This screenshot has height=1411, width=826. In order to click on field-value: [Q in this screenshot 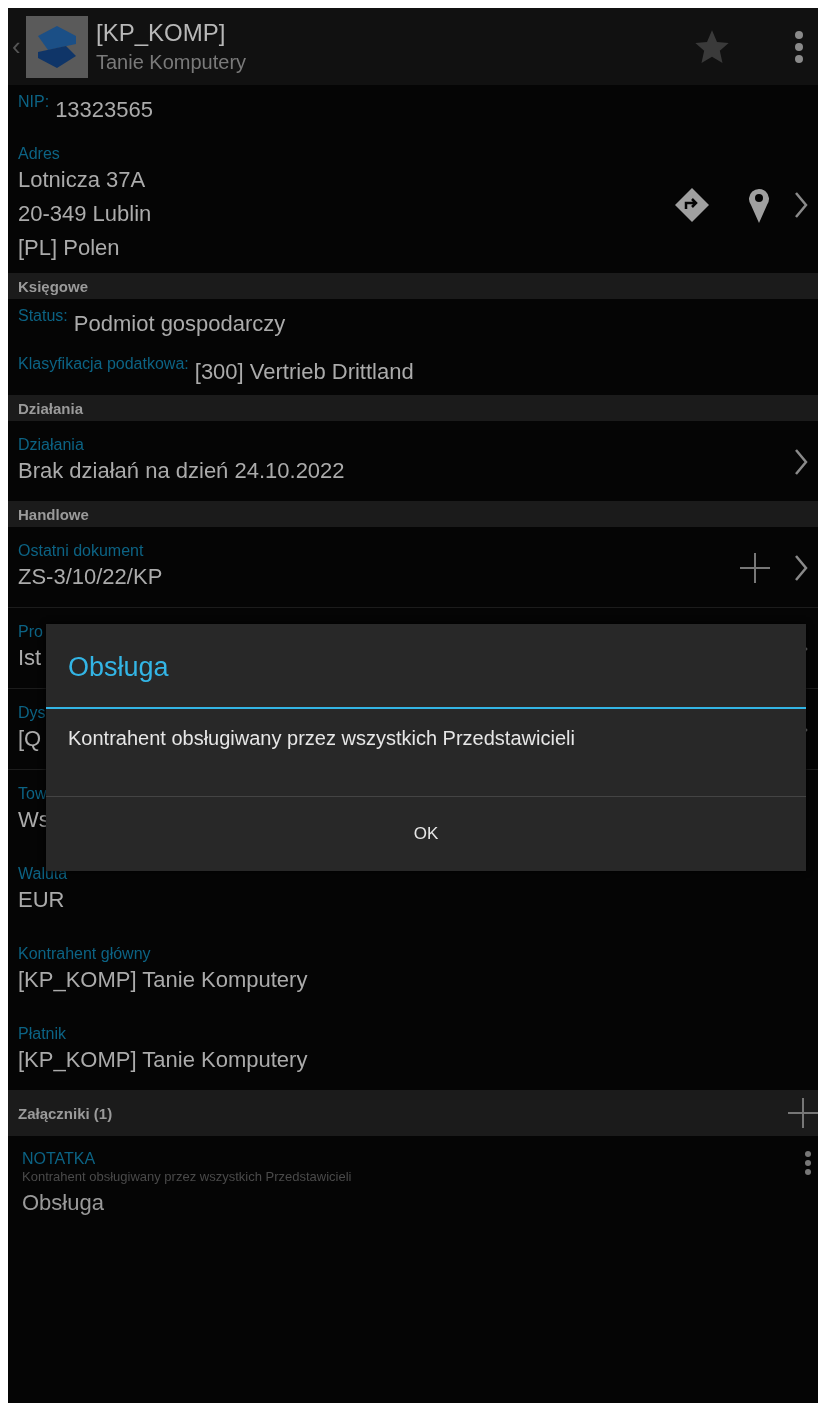, I will do `click(30, 739)`.